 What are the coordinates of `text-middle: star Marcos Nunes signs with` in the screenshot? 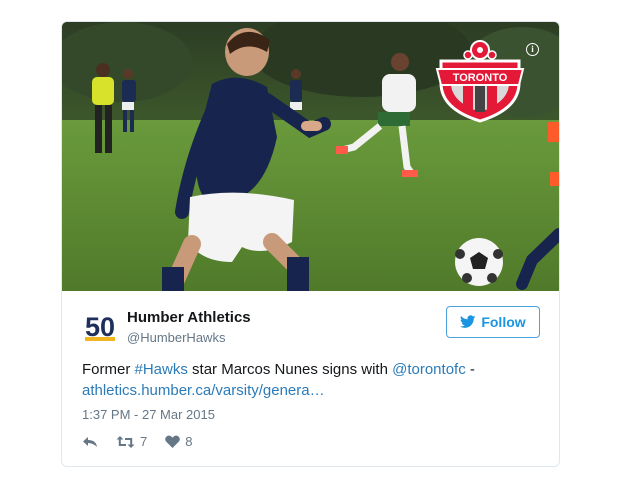 It's located at (290, 369).